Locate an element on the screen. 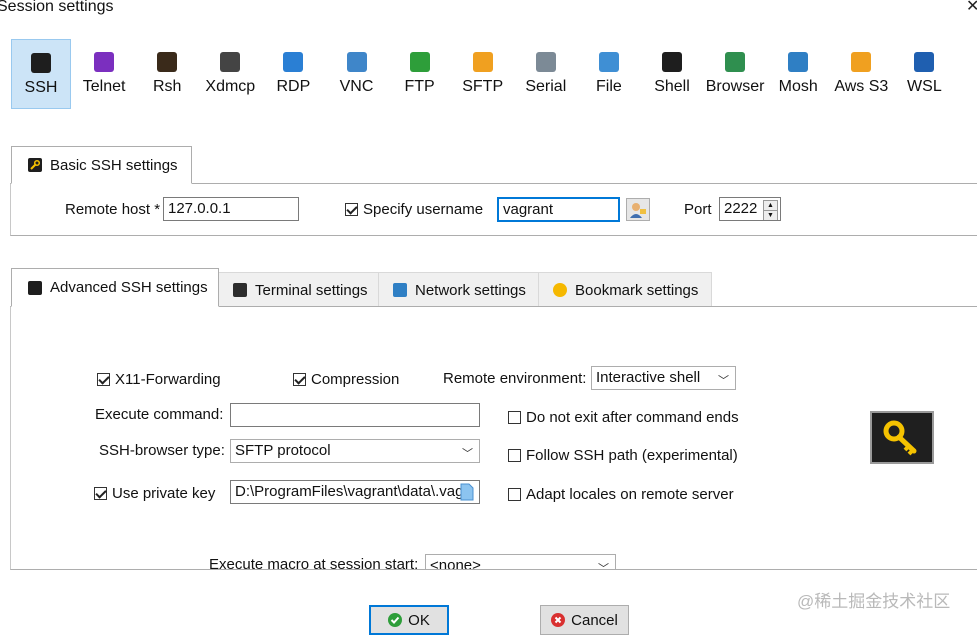  wrench-icon is located at coordinates (35, 287).